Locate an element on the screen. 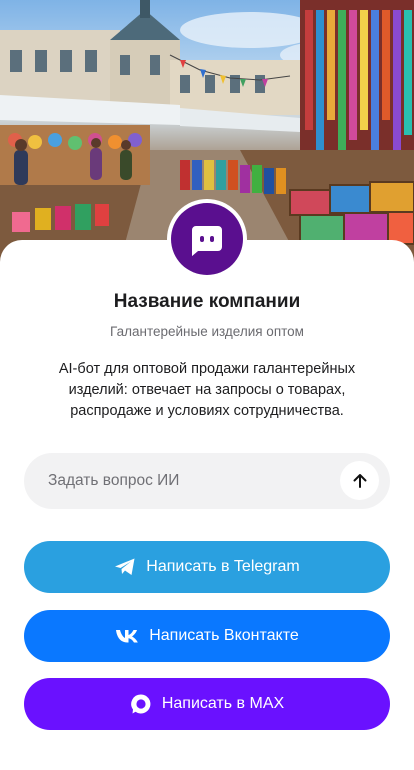  arrow-up-icon is located at coordinates (359, 480).